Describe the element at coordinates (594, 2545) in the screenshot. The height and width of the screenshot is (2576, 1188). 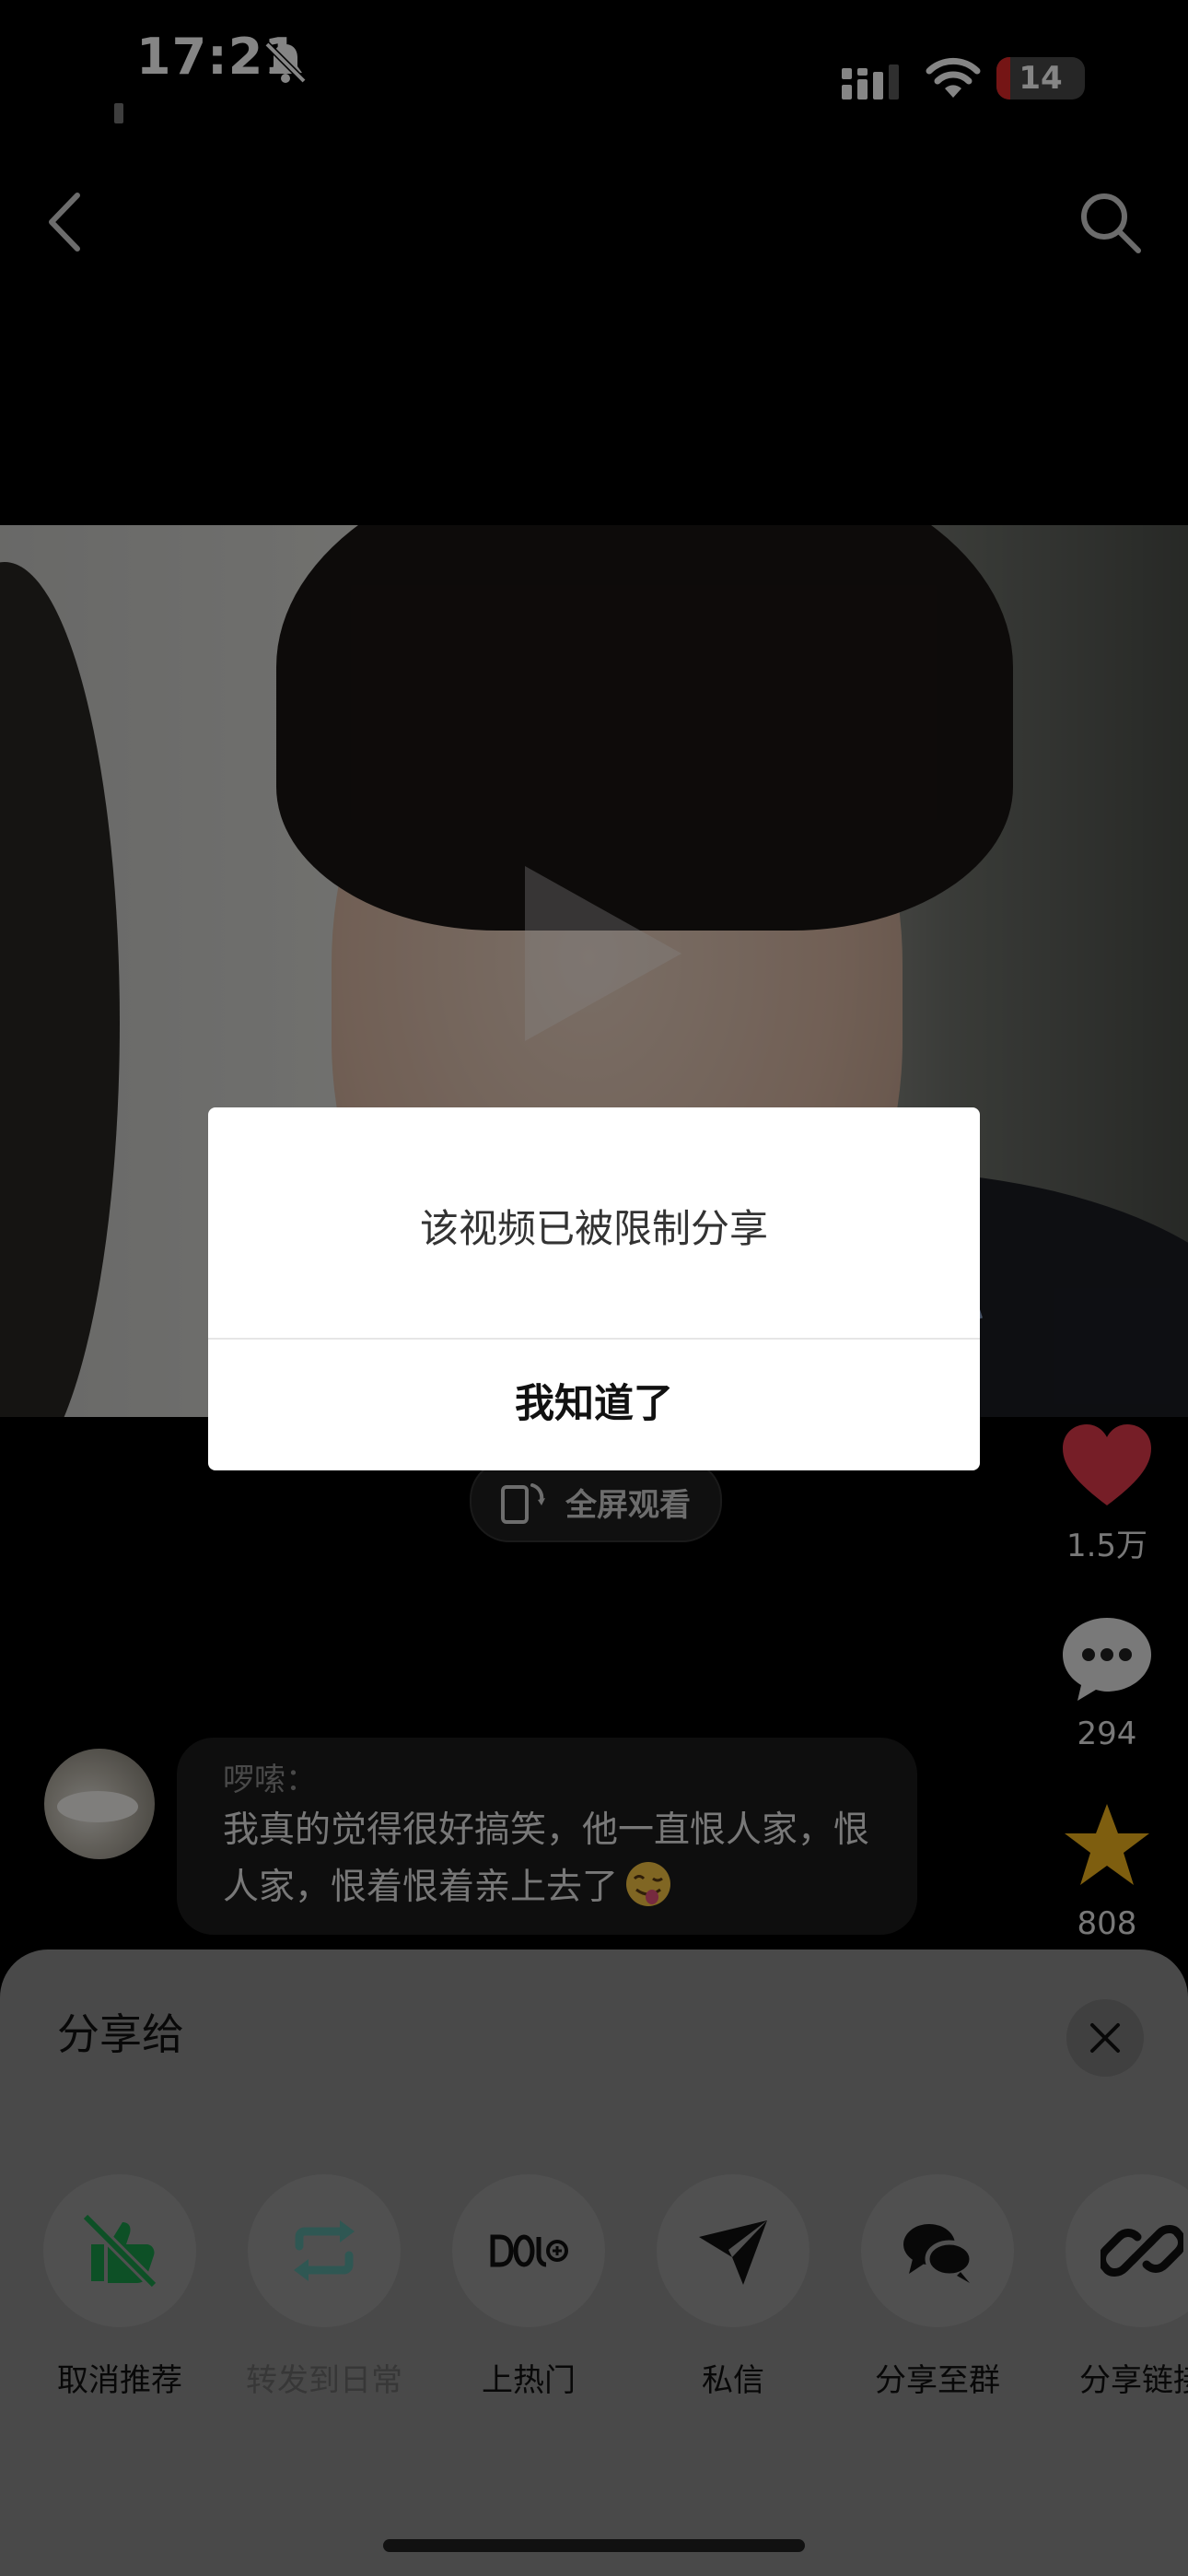
I see `home-indicator` at that location.